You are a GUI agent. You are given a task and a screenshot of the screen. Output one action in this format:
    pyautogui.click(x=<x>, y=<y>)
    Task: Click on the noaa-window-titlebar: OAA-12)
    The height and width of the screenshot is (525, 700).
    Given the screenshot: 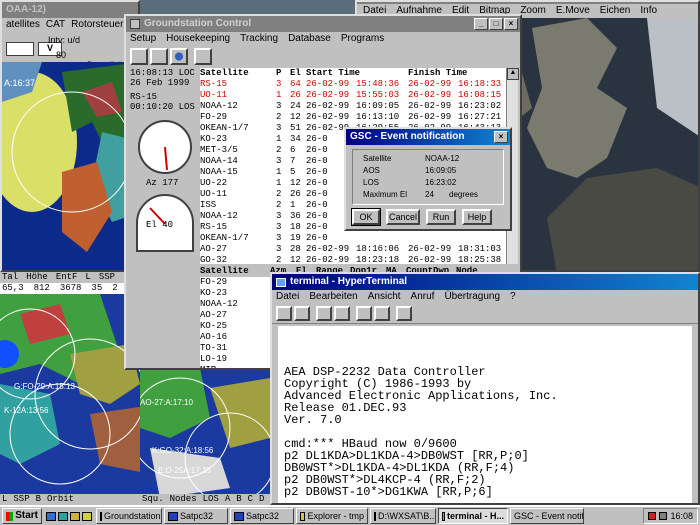 What is the action you would take?
    pyautogui.click(x=70, y=10)
    